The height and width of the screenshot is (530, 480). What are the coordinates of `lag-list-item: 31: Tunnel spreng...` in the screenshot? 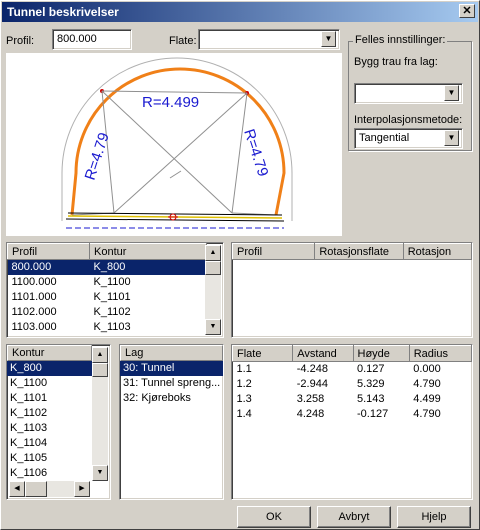 It's located at (171, 383).